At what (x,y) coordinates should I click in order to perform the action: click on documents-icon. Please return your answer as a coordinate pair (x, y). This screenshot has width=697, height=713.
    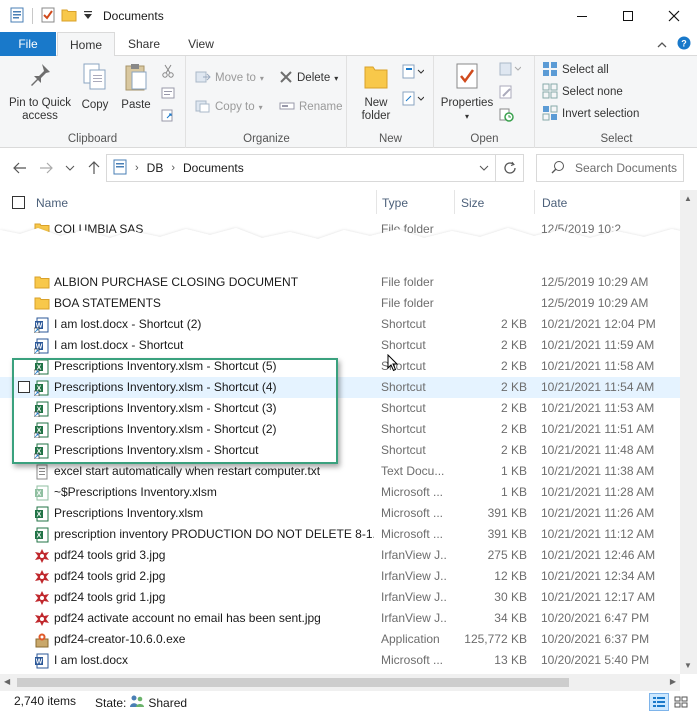
    Looking at the image, I should click on (120, 168).